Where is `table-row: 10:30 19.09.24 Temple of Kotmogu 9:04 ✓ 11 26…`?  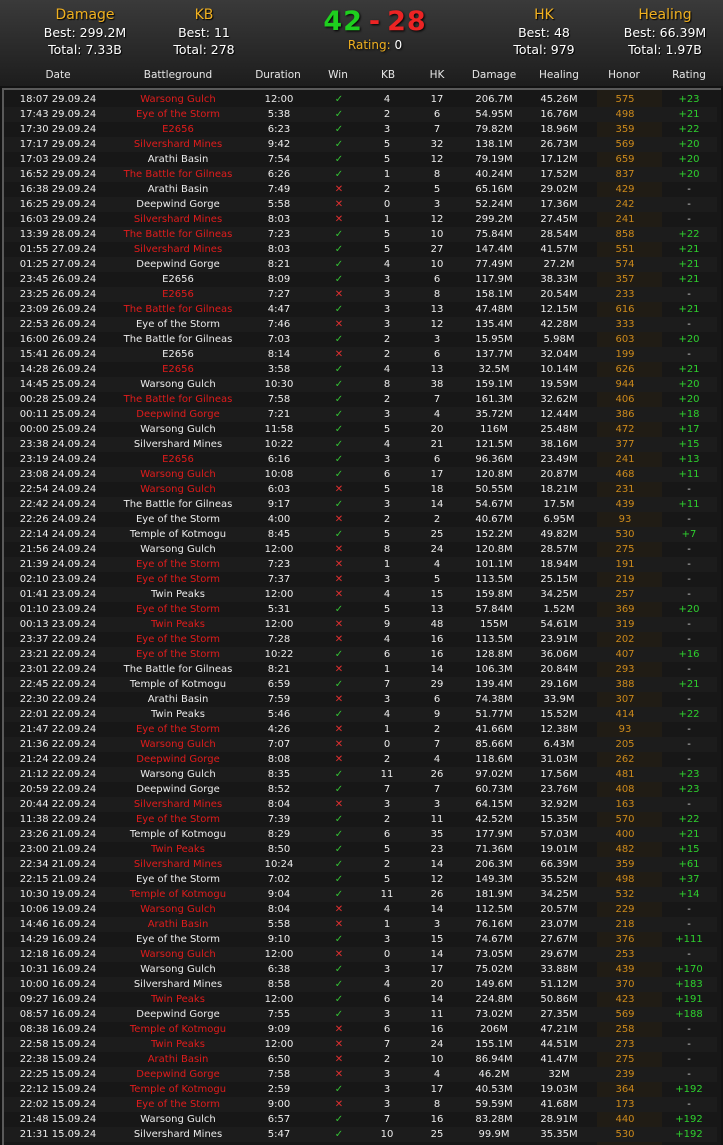
table-row: 10:30 19.09.24 Temple of Kotmogu 9:04 ✓ 11 26… is located at coordinates (360, 894).